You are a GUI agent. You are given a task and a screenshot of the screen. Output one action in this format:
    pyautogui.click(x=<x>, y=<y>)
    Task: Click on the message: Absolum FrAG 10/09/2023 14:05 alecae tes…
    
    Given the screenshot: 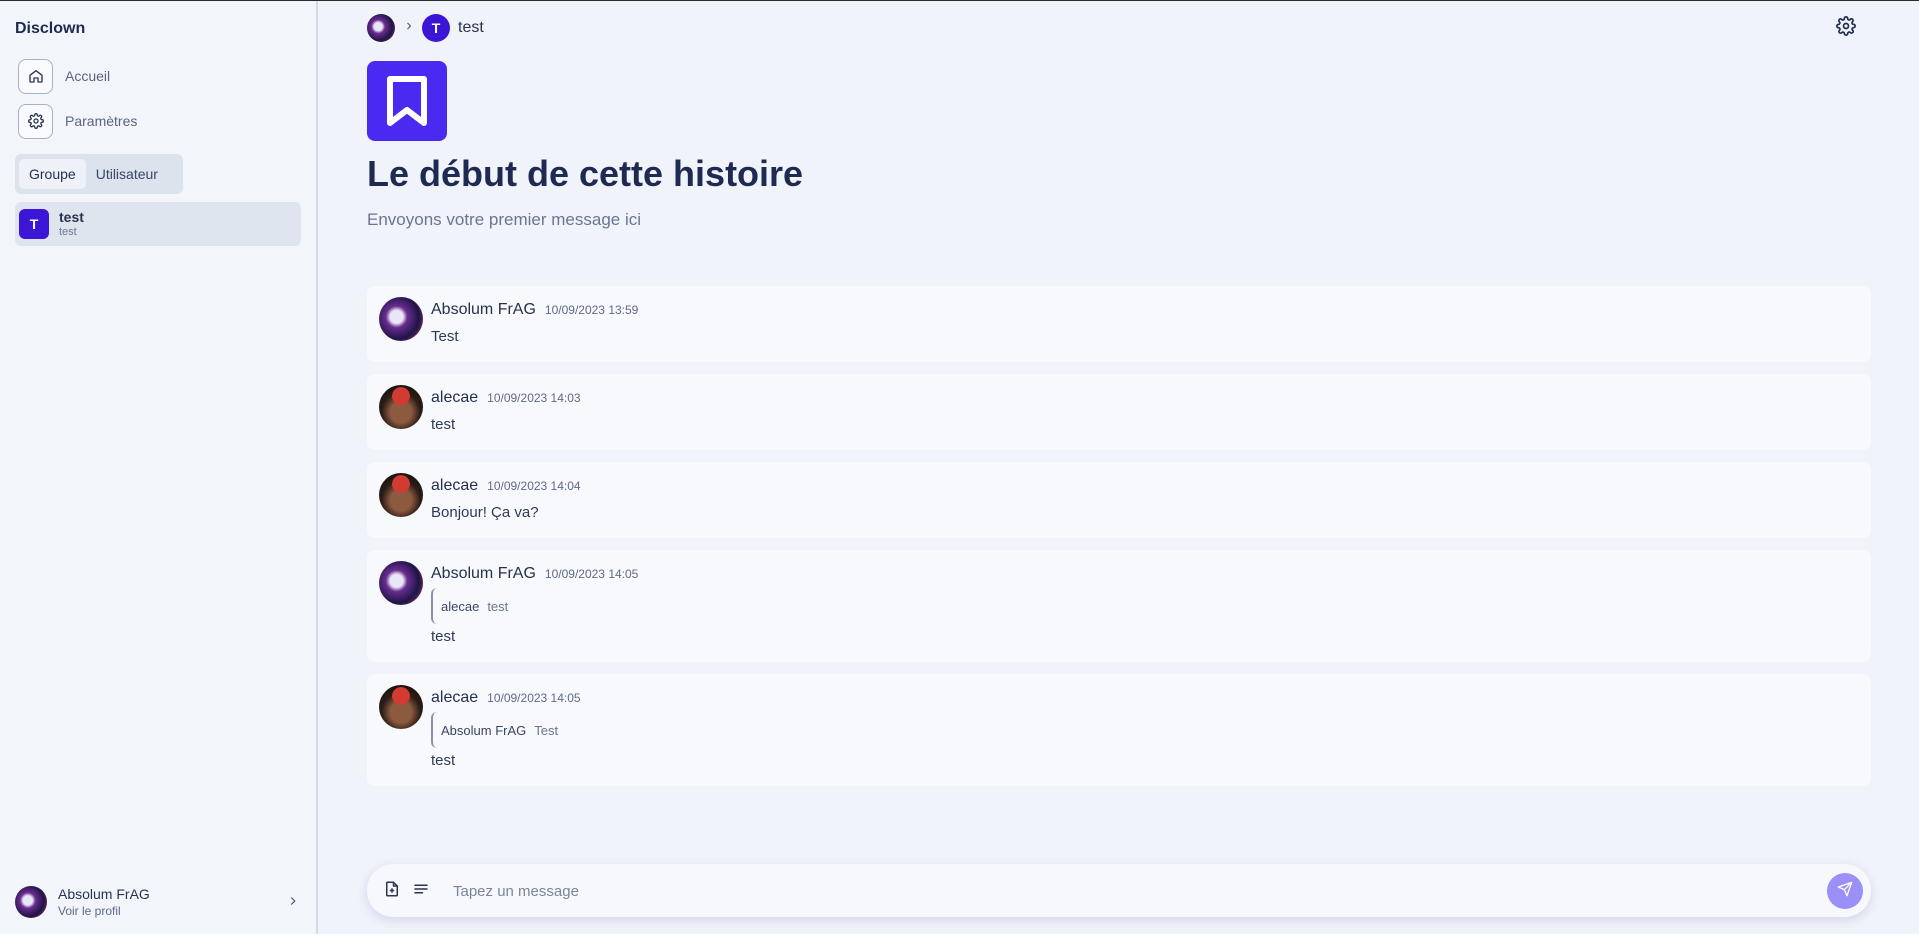 What is the action you would take?
    pyautogui.click(x=1119, y=606)
    